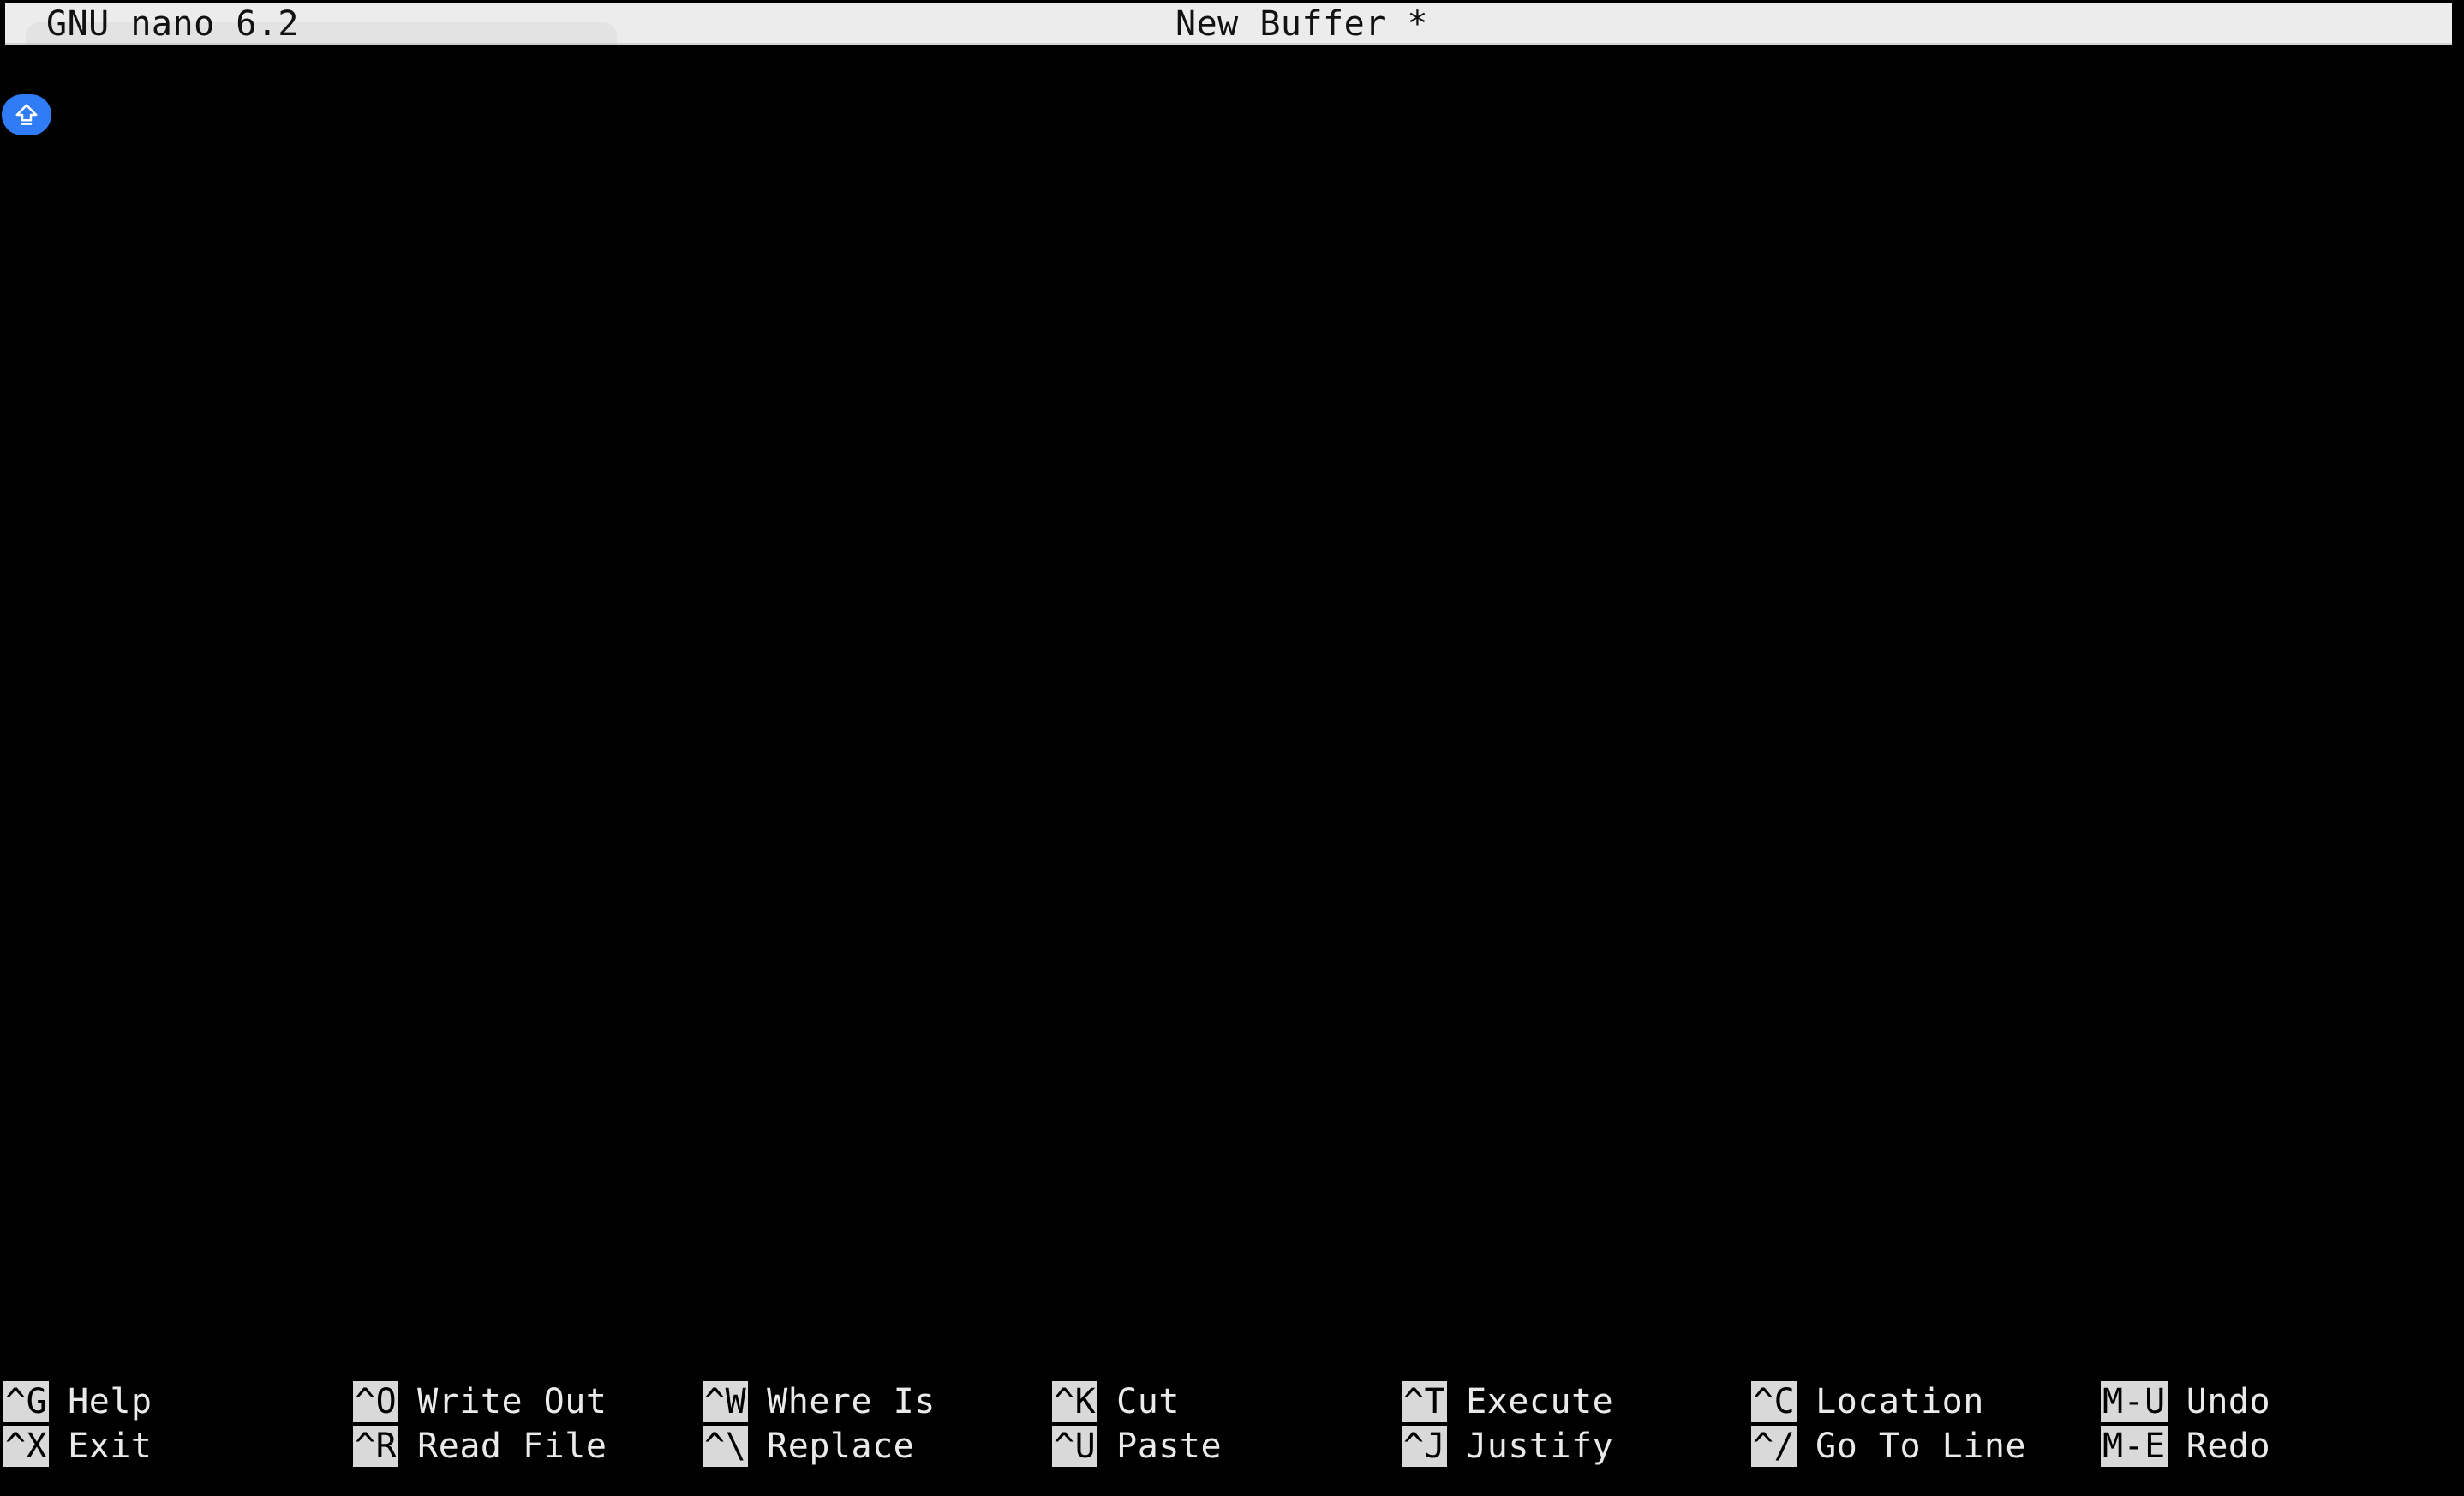 This screenshot has height=1496, width=2464. I want to click on shortcut-help: ^G Help, so click(78, 1401).